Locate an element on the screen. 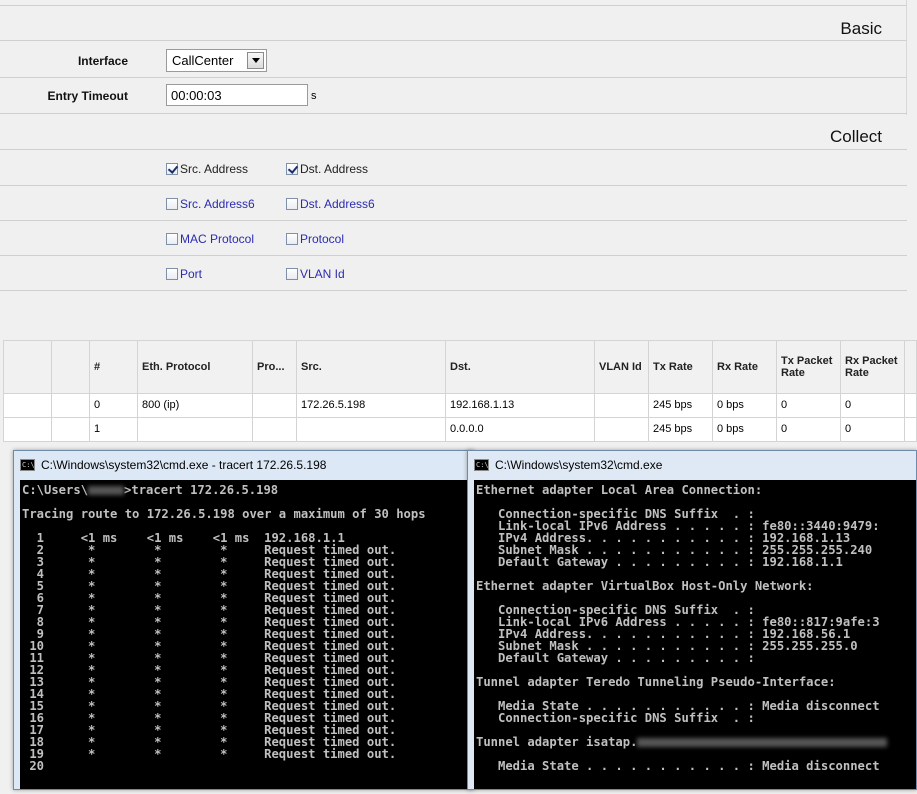  checkbox-label: Dst. Address is located at coordinates (334, 169).